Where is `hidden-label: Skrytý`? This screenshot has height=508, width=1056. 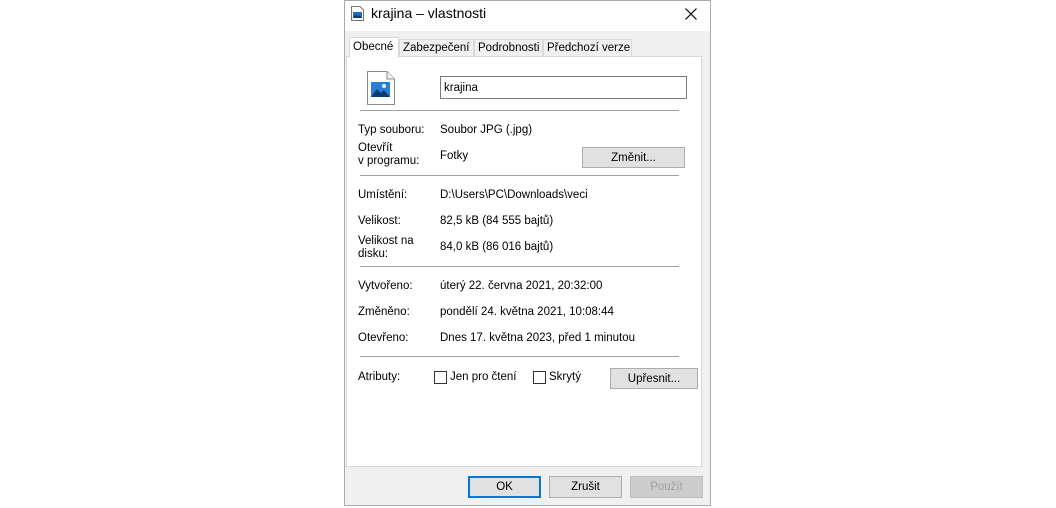 hidden-label: Skrytý is located at coordinates (565, 377).